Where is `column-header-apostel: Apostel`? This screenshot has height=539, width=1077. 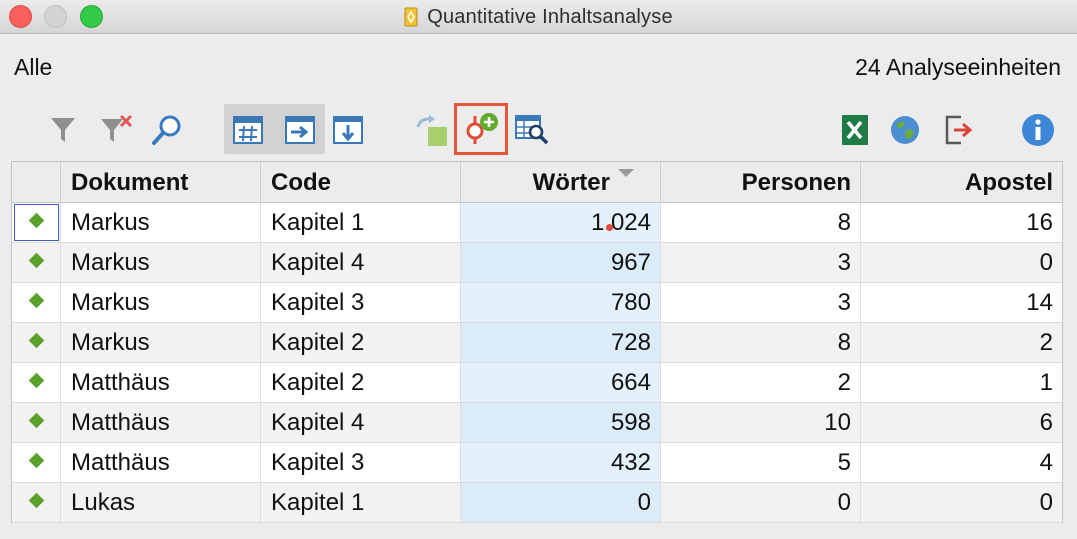
column-header-apostel: Apostel is located at coordinates (961, 182).